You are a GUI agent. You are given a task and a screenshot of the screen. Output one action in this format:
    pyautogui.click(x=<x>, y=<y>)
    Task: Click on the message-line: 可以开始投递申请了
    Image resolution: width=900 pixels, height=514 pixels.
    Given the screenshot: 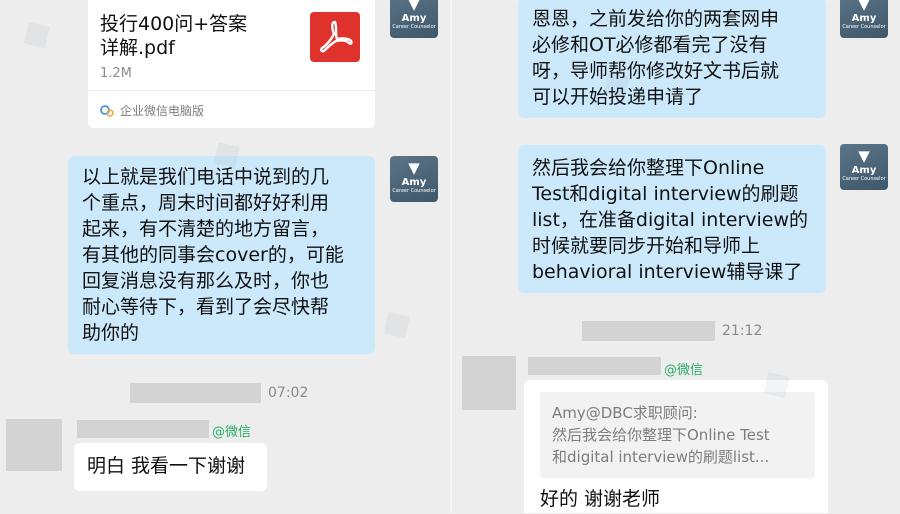 What is the action you would take?
    pyautogui.click(x=618, y=97)
    